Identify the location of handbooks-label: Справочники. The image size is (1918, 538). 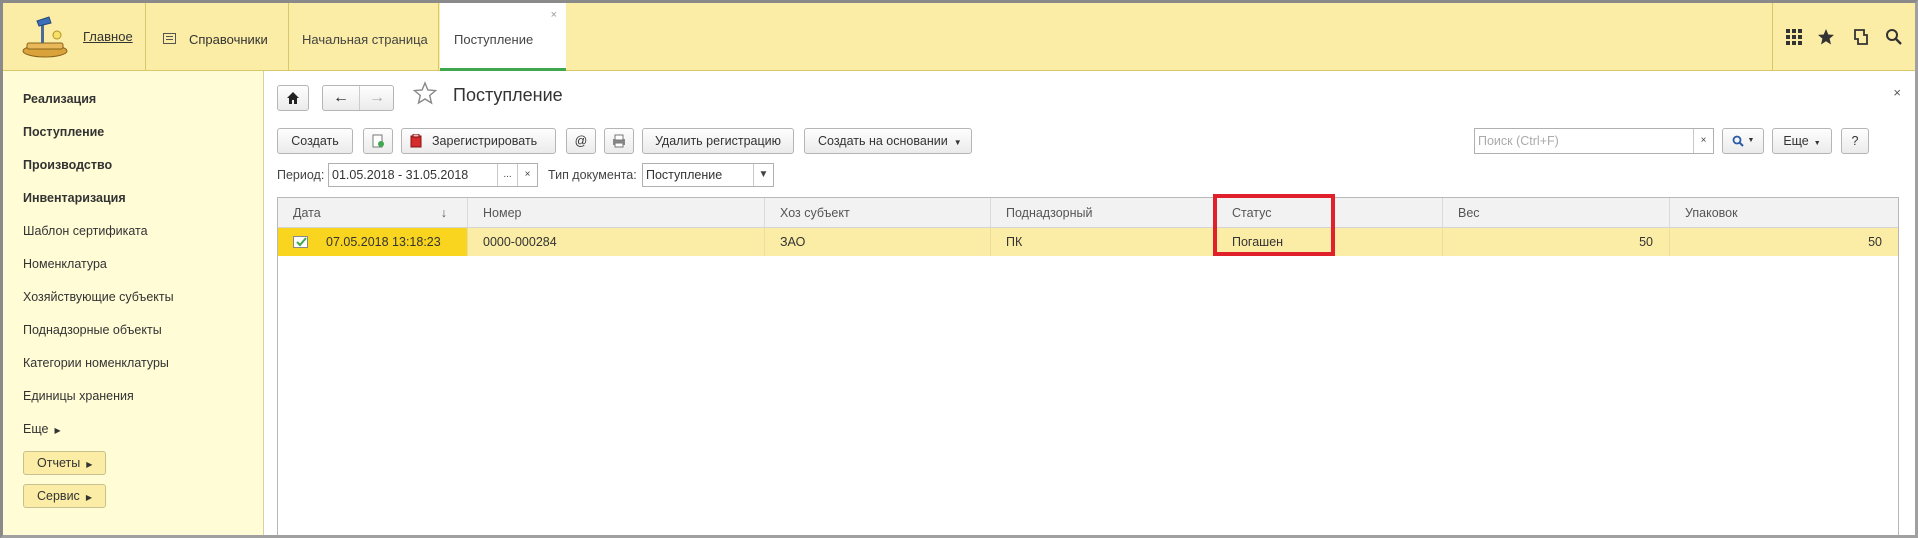
(228, 39).